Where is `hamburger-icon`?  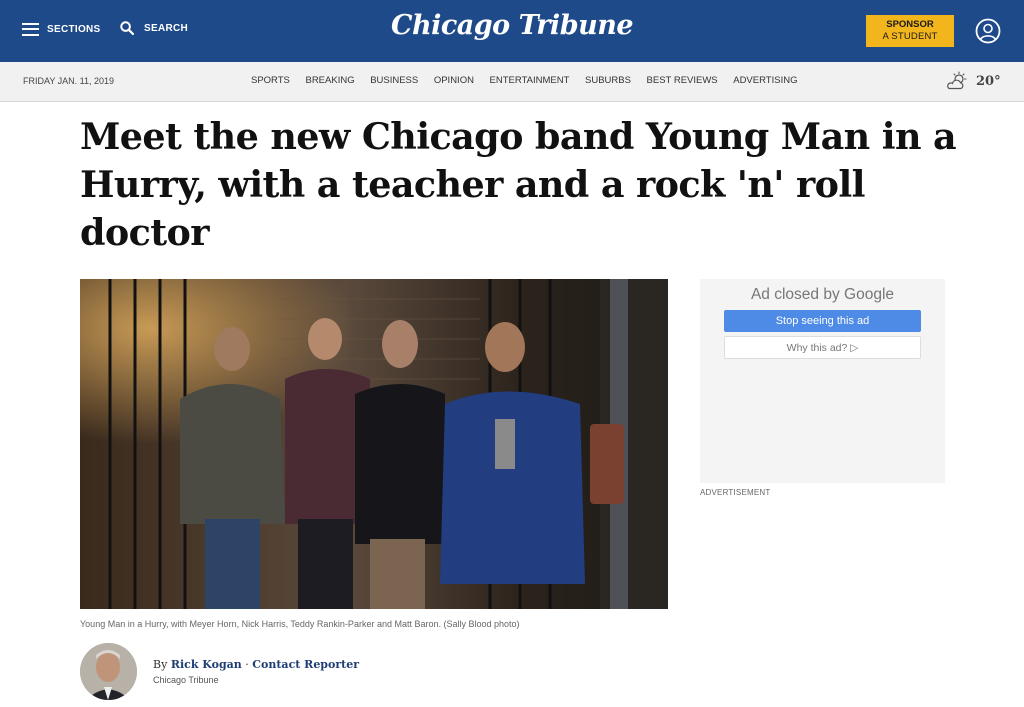
hamburger-icon is located at coordinates (30, 29).